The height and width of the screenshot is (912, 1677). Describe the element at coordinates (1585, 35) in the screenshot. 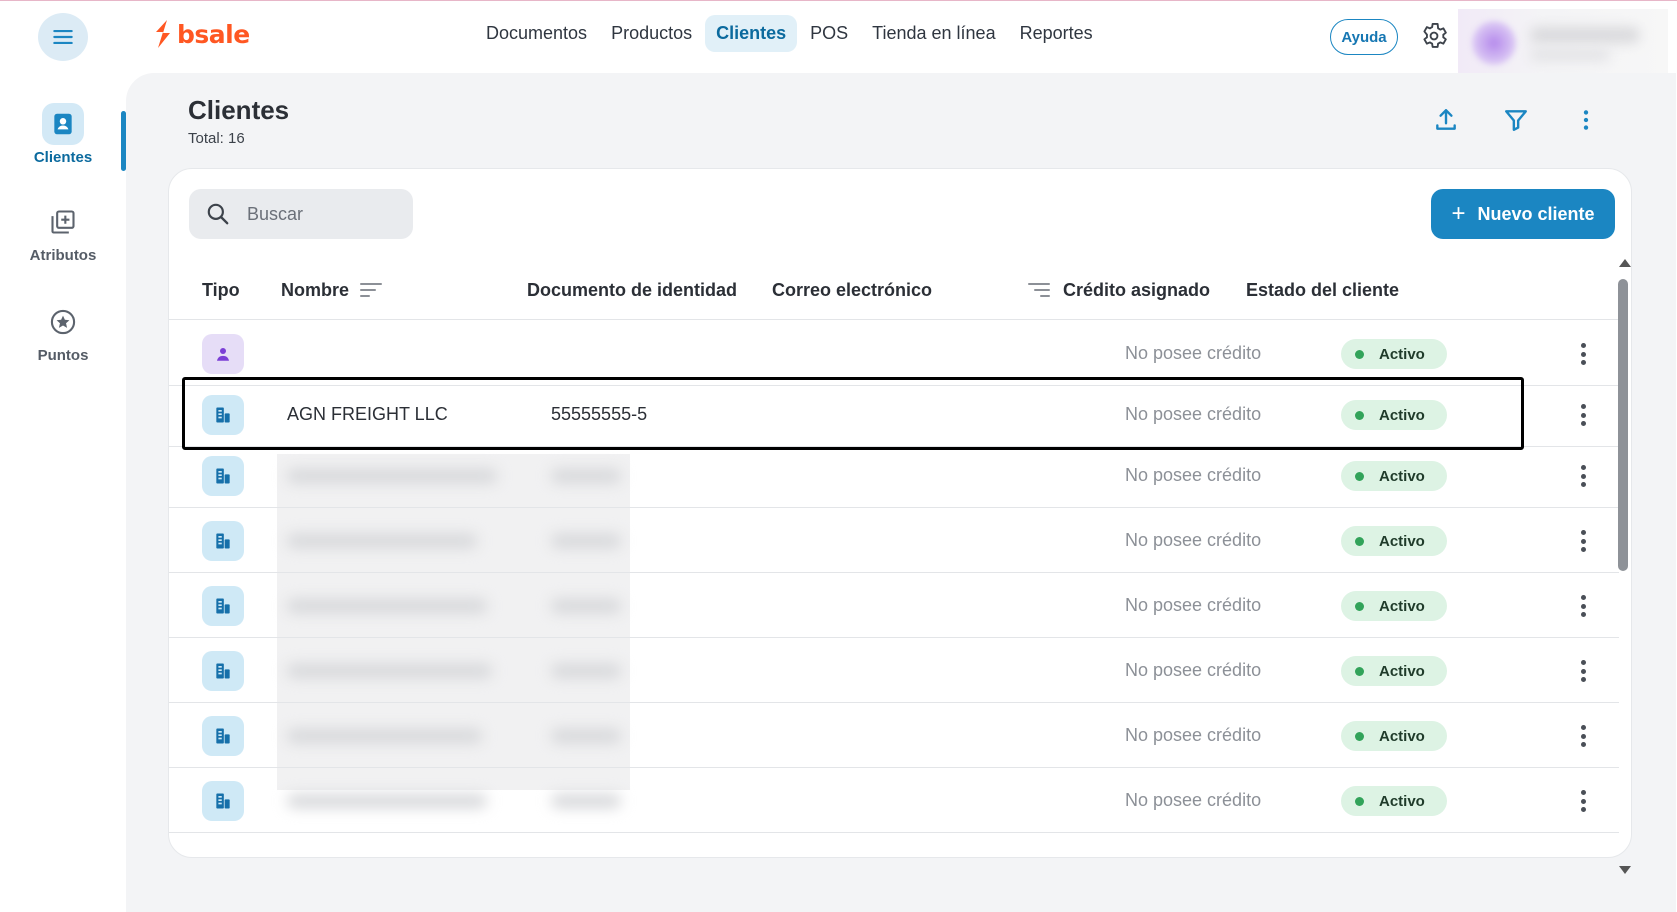

I see `user-name-redacted` at that location.